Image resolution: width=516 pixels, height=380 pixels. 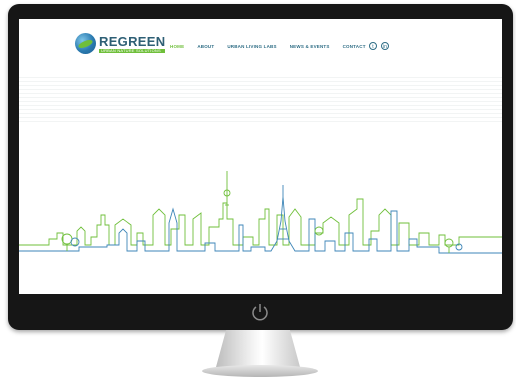 What do you see at coordinates (260, 222) in the screenshot?
I see `skyline-green-line` at bounding box center [260, 222].